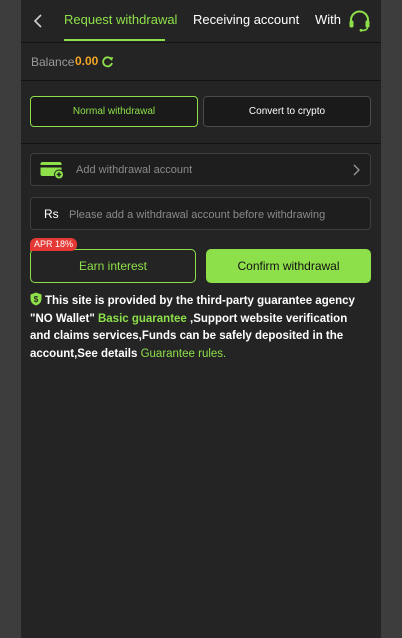 This screenshot has height=638, width=402. What do you see at coordinates (120, 19) in the screenshot?
I see `tab-request-withdrawal: Request withdrawal` at bounding box center [120, 19].